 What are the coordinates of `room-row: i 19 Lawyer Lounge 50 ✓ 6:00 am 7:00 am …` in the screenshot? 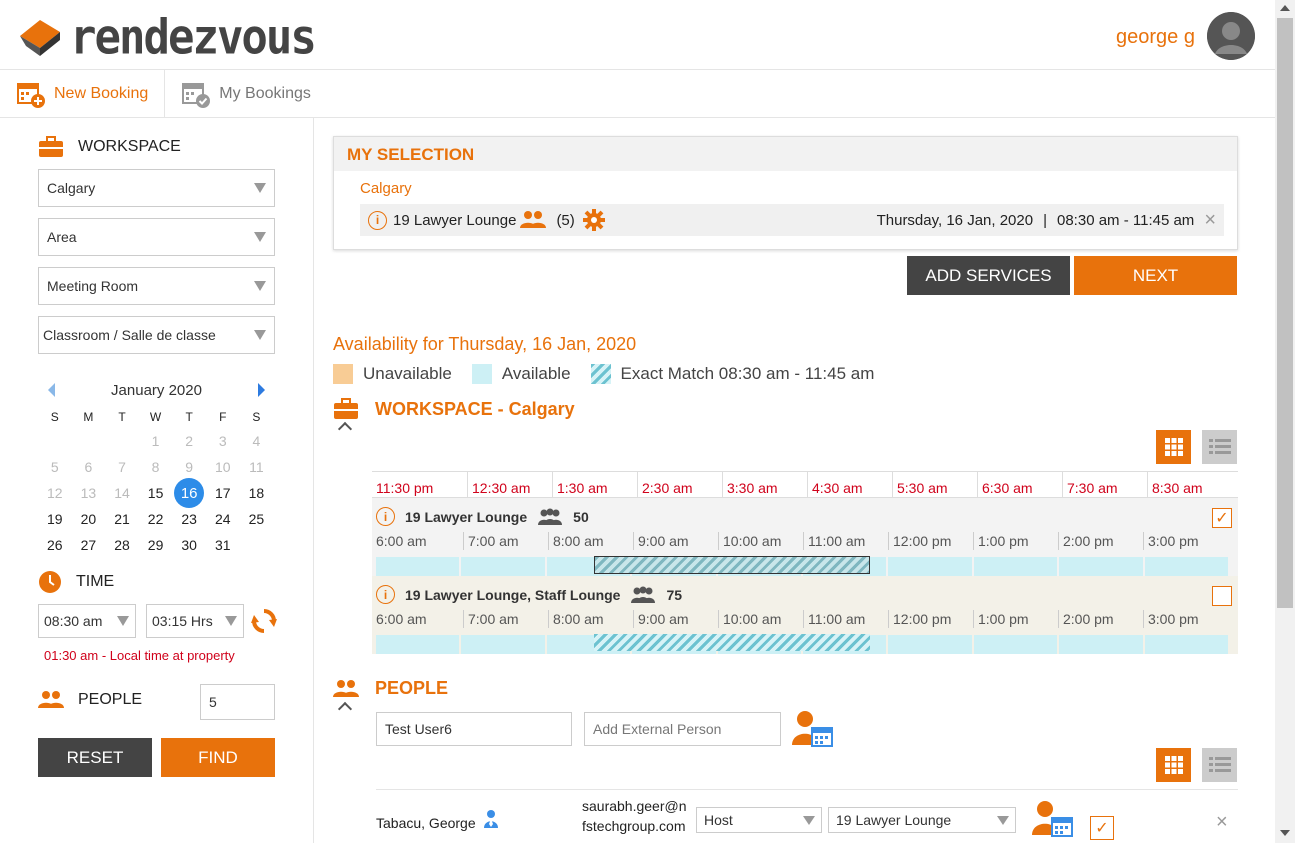 It's located at (805, 537).